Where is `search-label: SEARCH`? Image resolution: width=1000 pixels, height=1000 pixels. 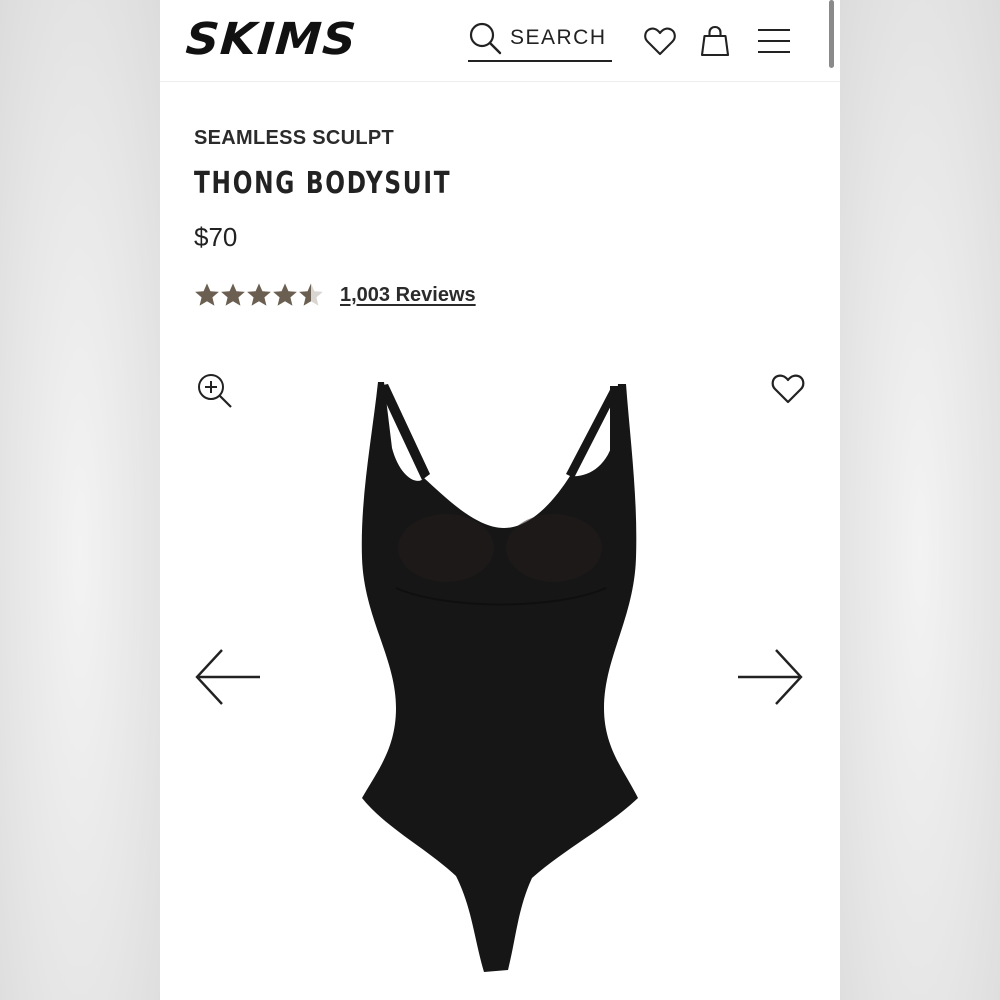 search-label: SEARCH is located at coordinates (558, 37).